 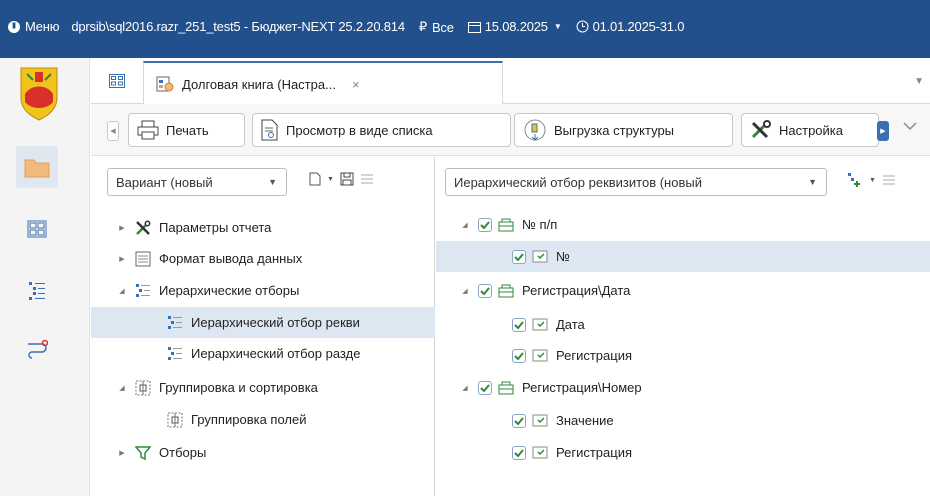 I want to click on rail-documents-button, so click(x=37, y=167).